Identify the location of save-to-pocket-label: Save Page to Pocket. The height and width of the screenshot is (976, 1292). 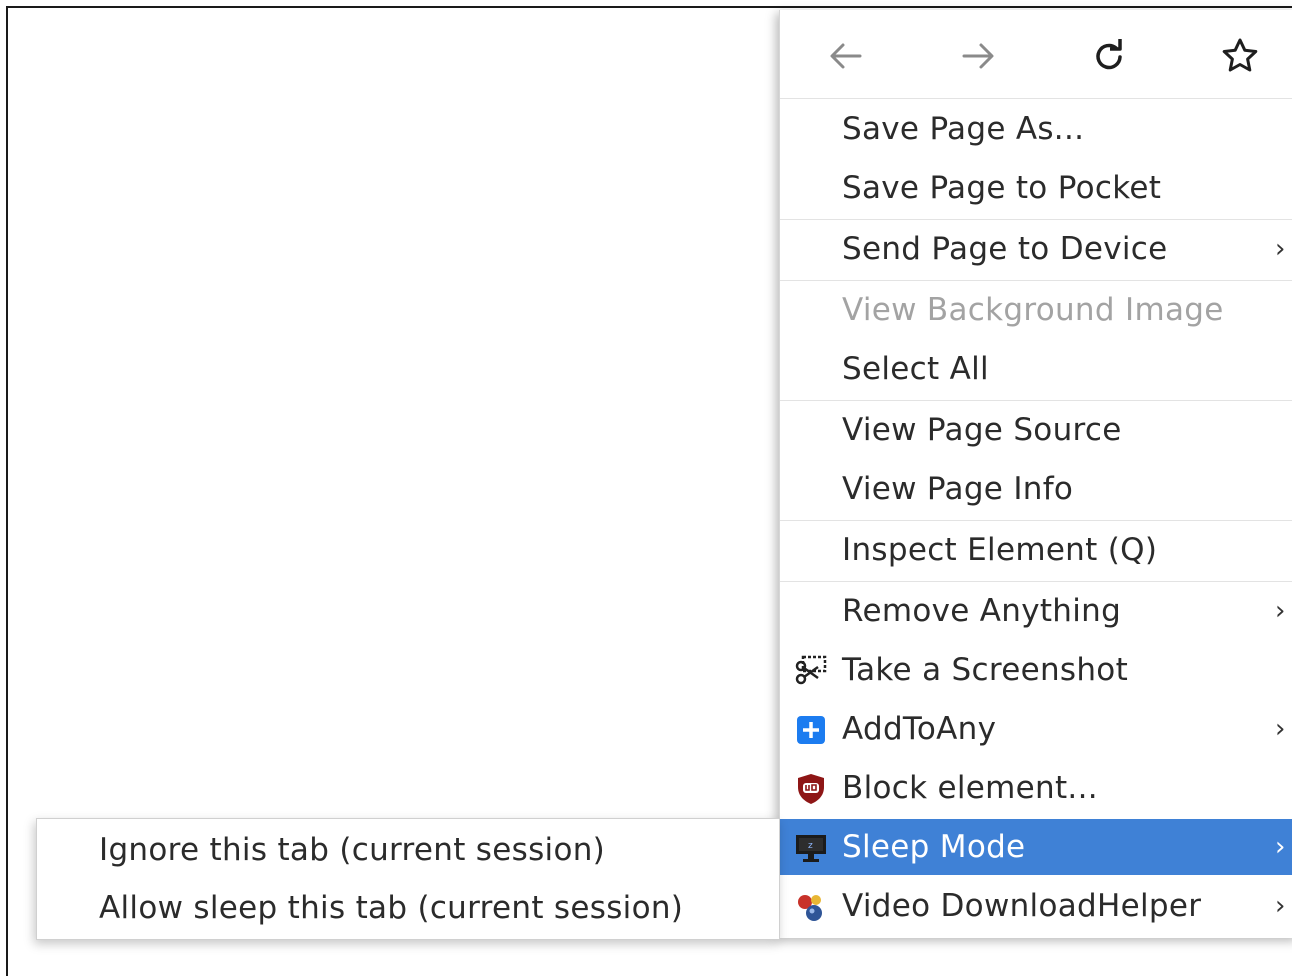
(1002, 188).